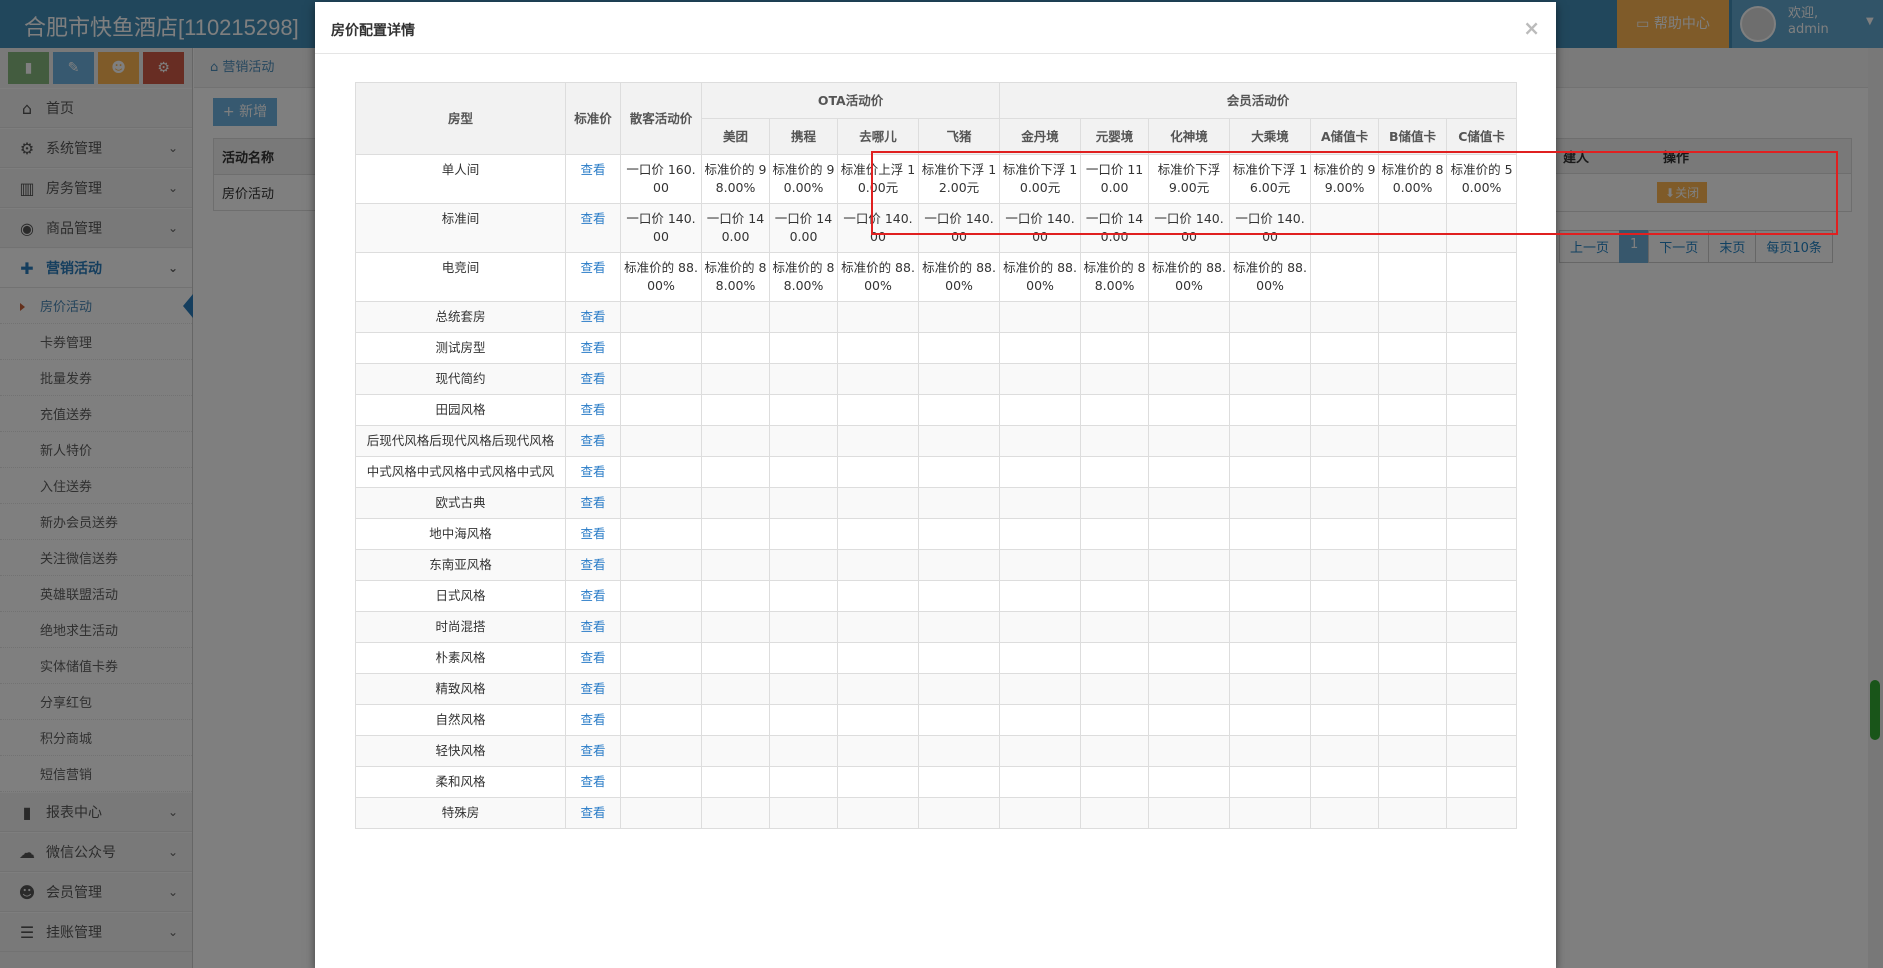 Image resolution: width=1883 pixels, height=968 pixels. What do you see at coordinates (1270, 179) in the screenshot?
I see `price-cell: 标准价下浮 16.00元` at bounding box center [1270, 179].